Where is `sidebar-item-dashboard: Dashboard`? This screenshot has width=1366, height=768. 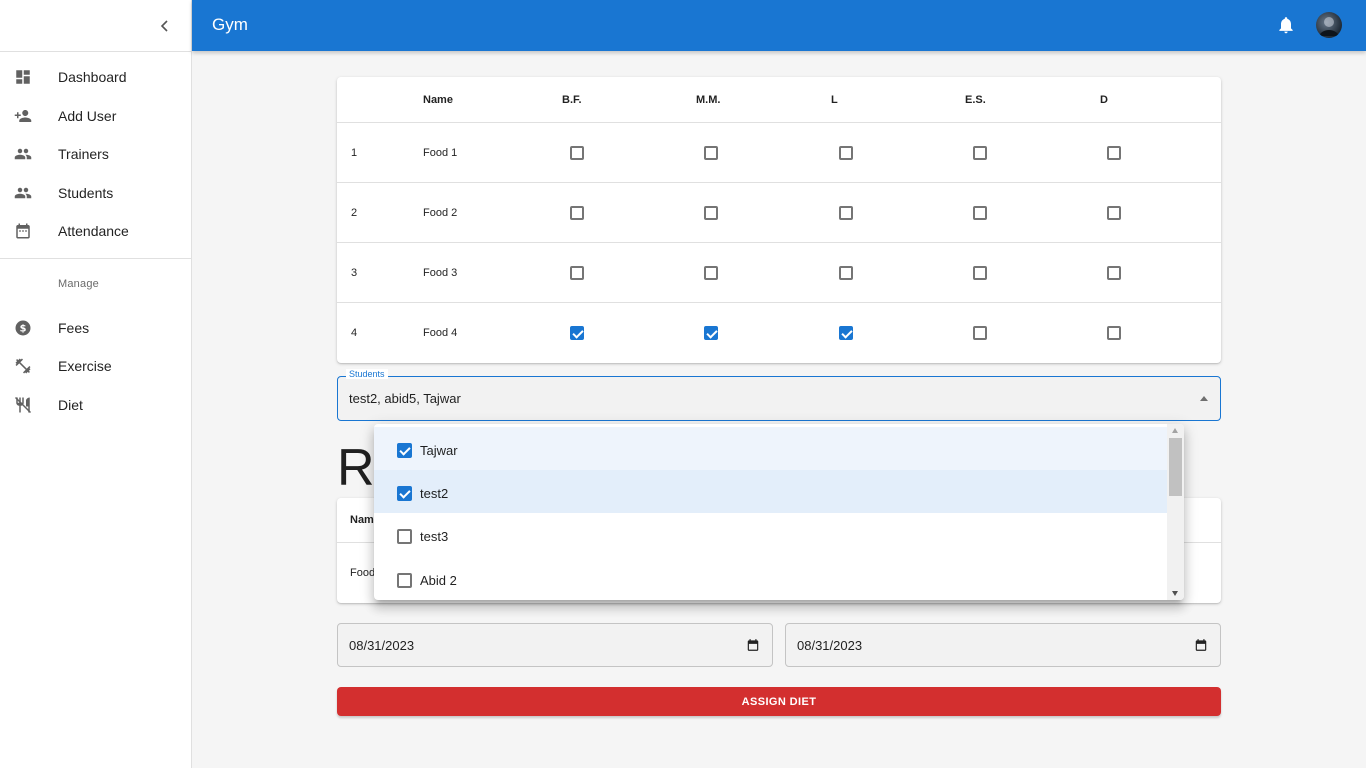 sidebar-item-dashboard: Dashboard is located at coordinates (95, 77).